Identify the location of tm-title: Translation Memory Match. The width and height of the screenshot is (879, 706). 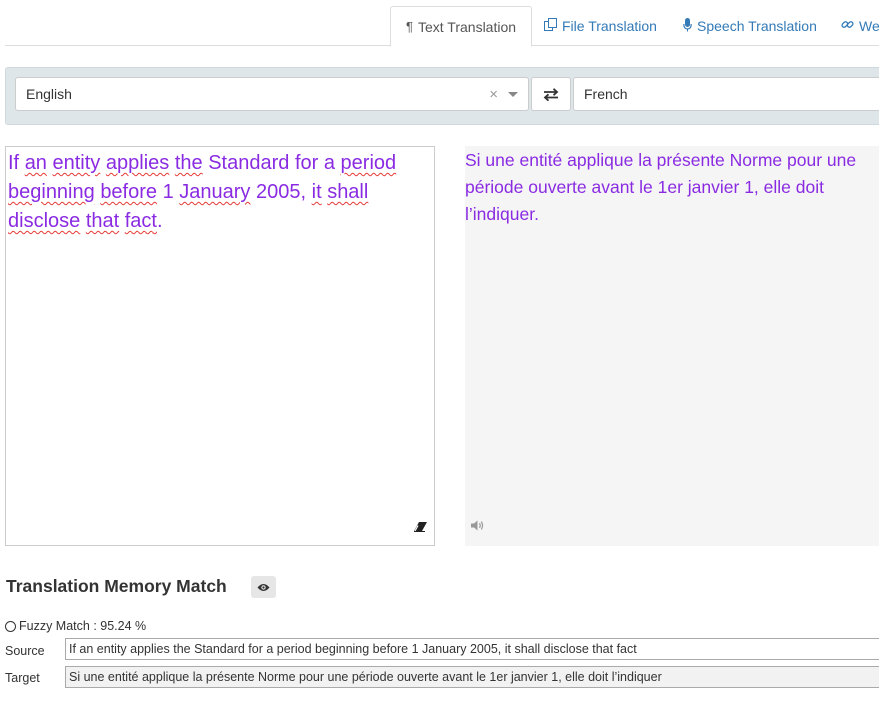
(116, 586).